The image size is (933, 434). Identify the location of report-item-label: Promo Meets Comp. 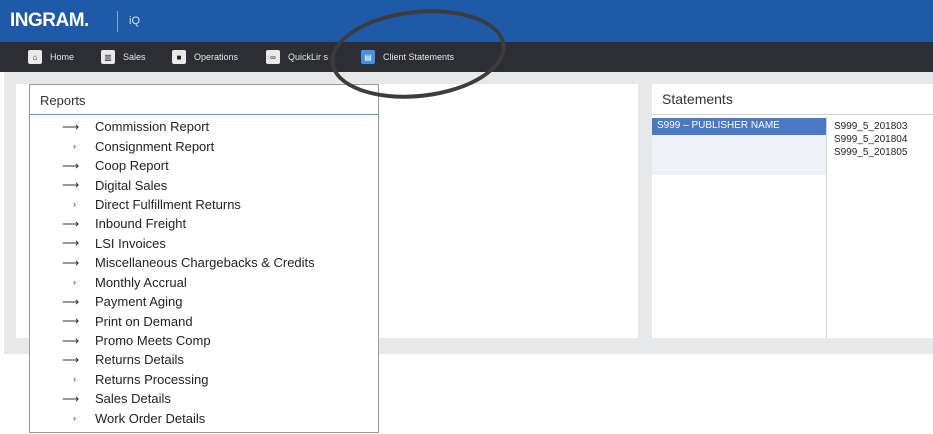
(153, 341).